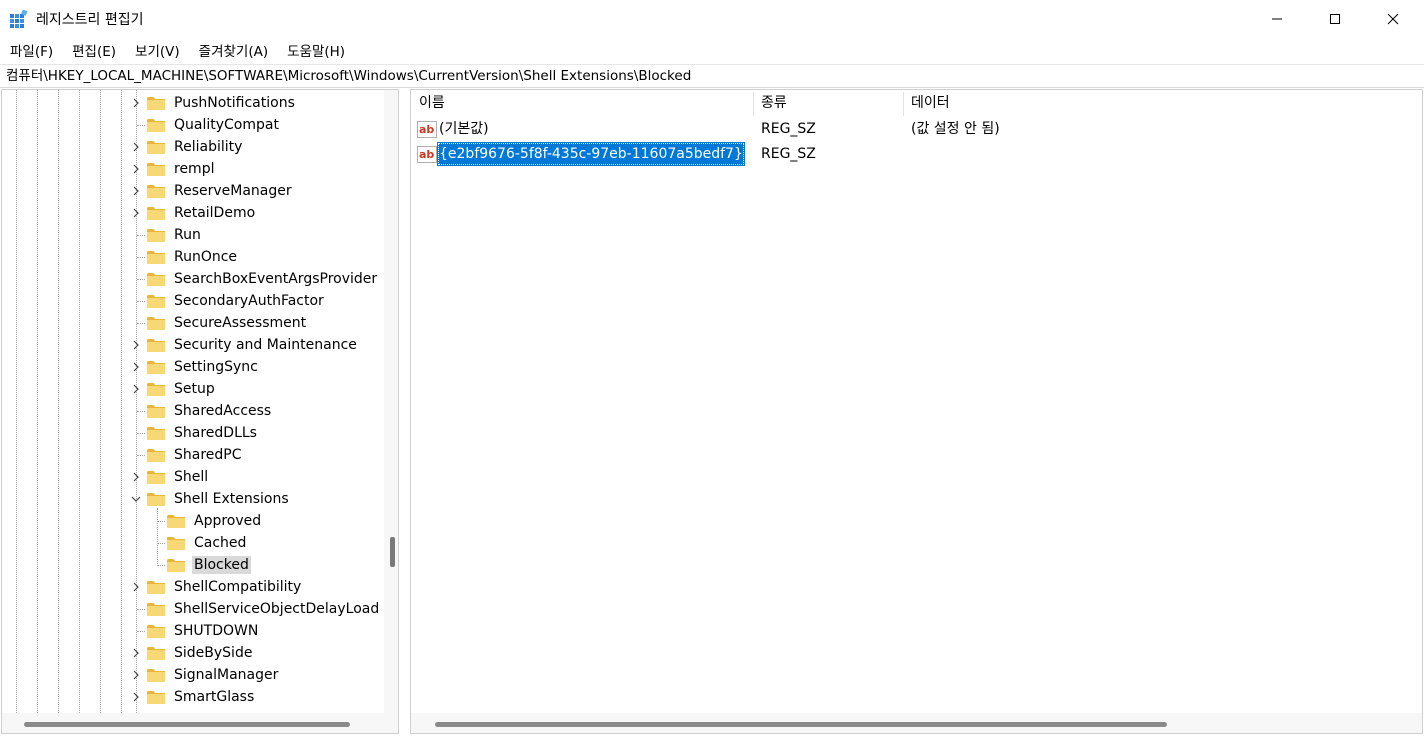 This screenshot has width=1424, height=736. I want to click on reg-string-value-icon: ab, so click(427, 129).